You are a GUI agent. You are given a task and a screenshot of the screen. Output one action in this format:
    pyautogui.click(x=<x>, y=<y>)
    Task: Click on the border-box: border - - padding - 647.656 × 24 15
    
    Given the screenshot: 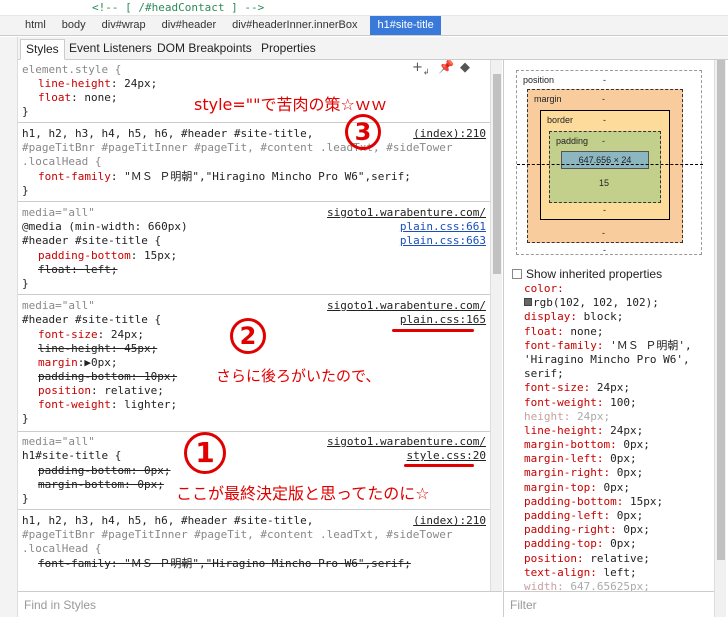 What is the action you would take?
    pyautogui.click(x=605, y=165)
    